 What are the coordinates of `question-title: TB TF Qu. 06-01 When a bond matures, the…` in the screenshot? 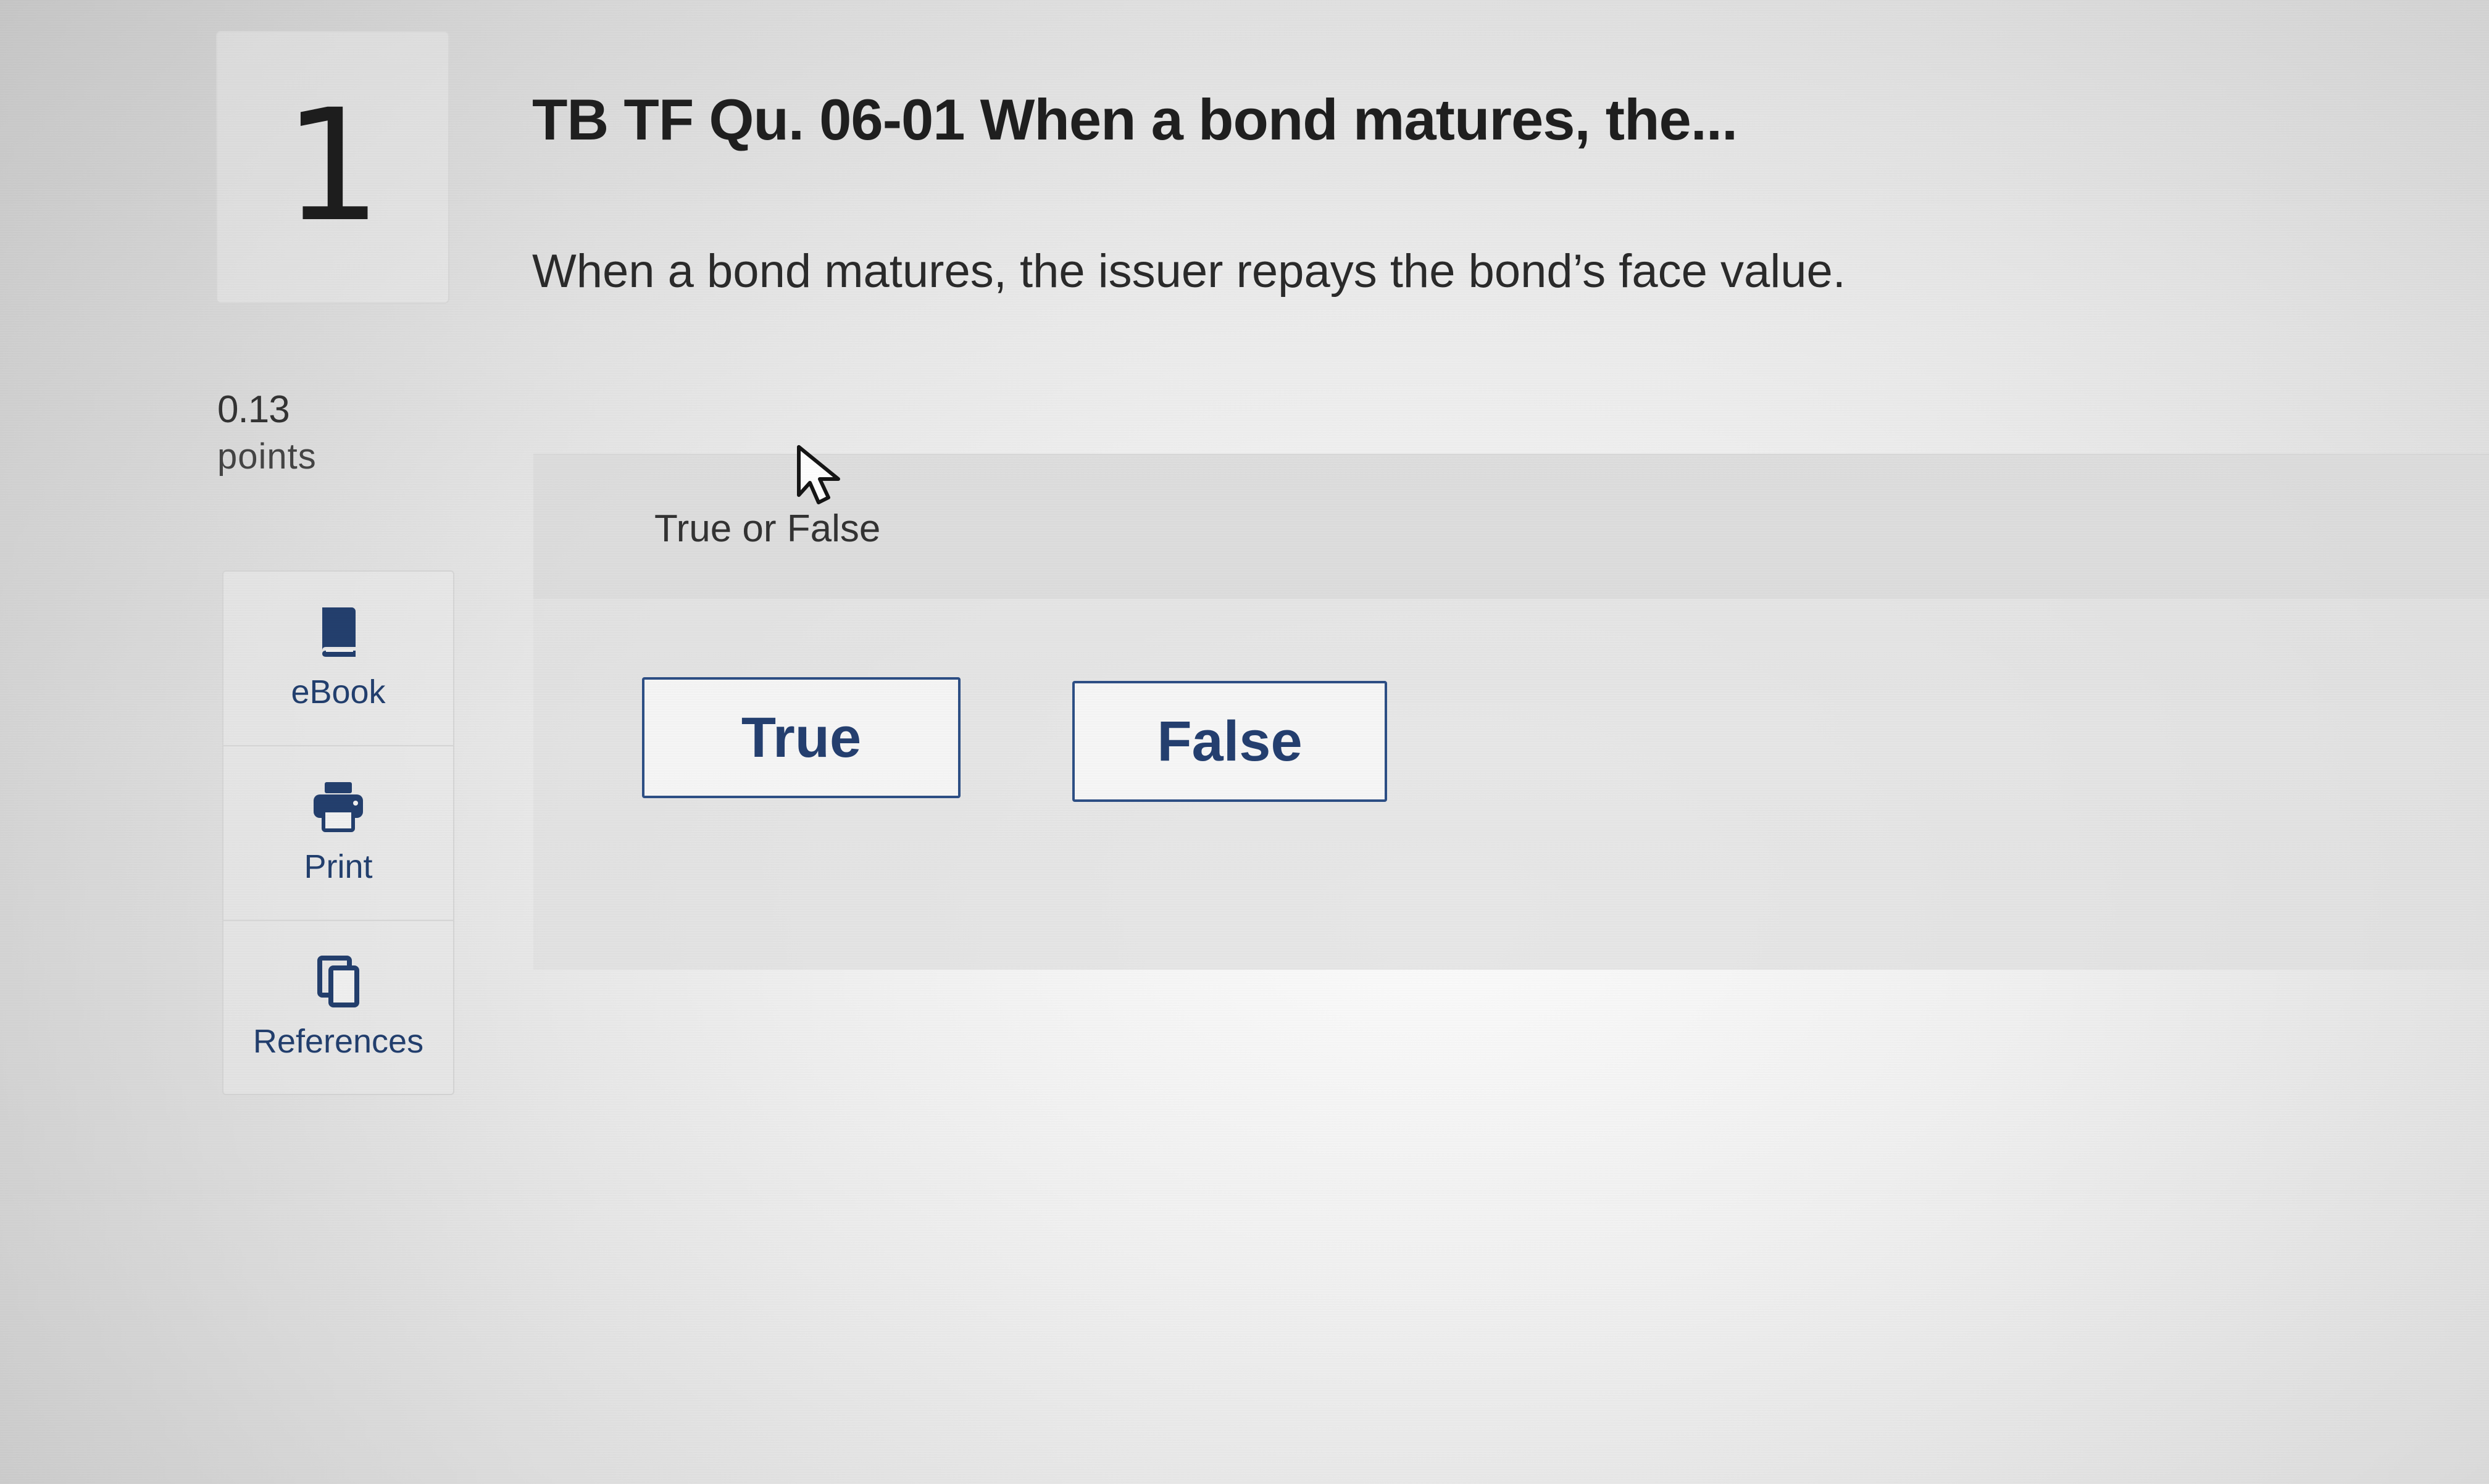 It's located at (1135, 119).